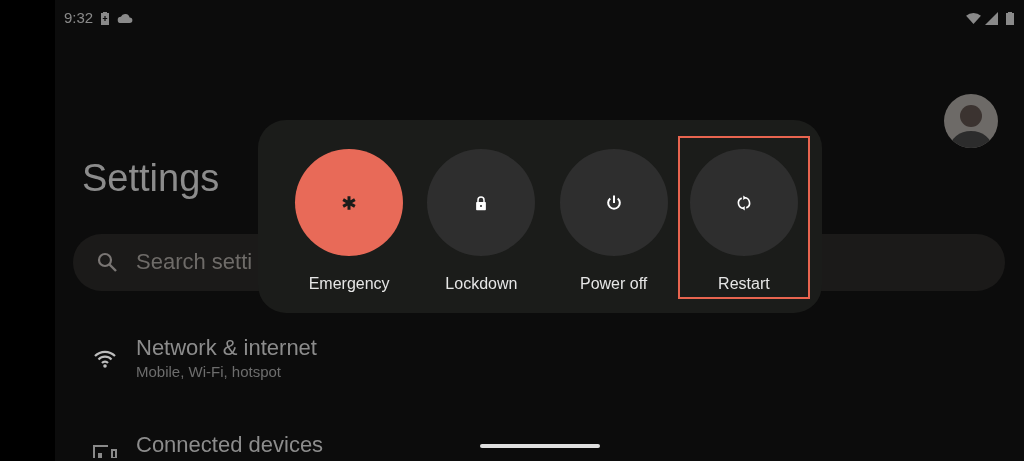 This screenshot has height=461, width=1024. I want to click on home-handle, so click(540, 446).